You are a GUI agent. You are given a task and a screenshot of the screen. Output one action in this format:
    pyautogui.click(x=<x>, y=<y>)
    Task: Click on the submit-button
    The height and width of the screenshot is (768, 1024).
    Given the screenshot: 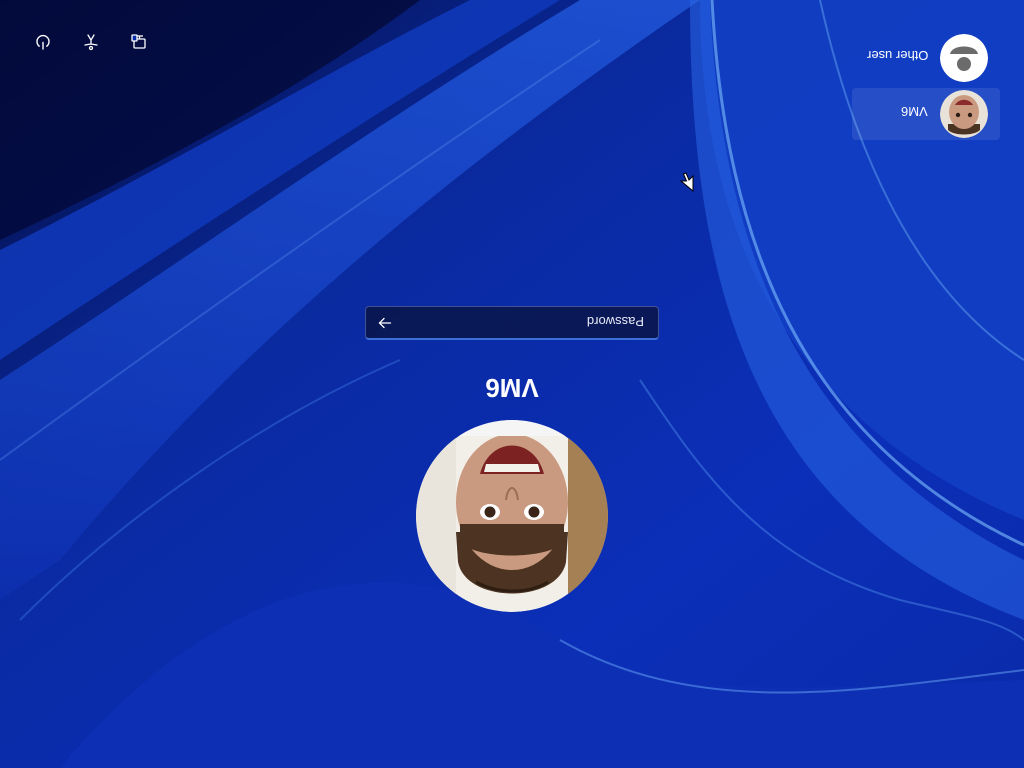 What is the action you would take?
    pyautogui.click(x=385, y=323)
    